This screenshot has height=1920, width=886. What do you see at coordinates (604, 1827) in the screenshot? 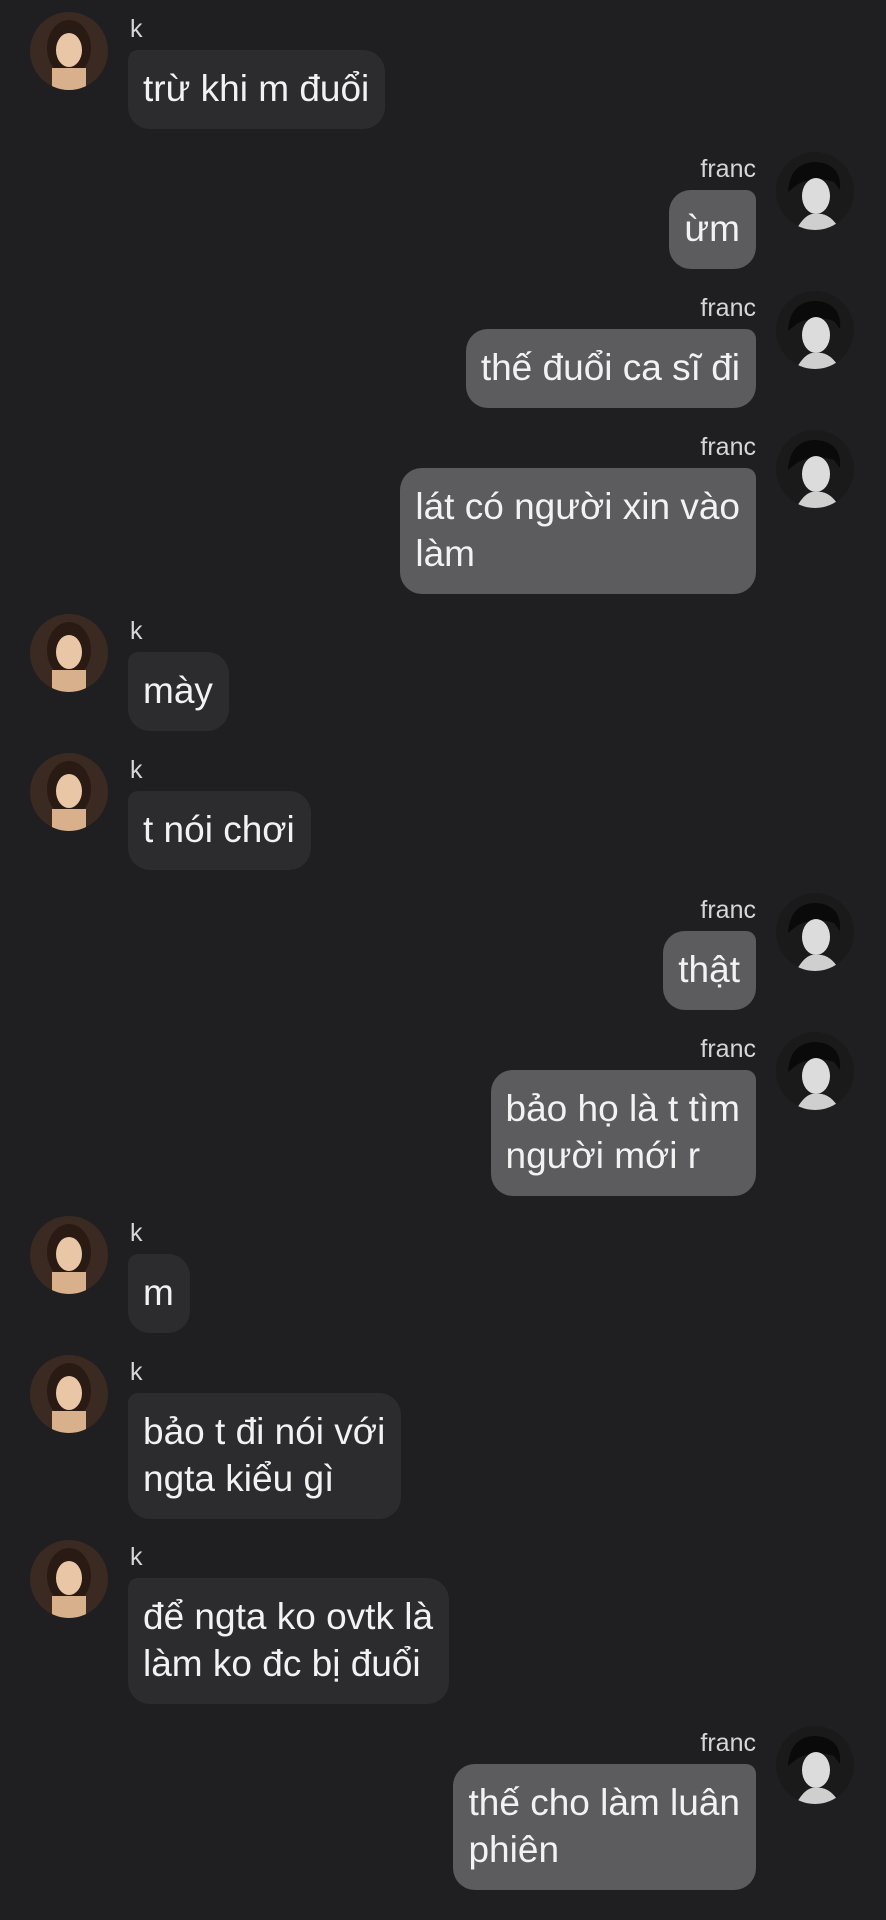
I see `message-bubble: thế cho làm luân phiên` at bounding box center [604, 1827].